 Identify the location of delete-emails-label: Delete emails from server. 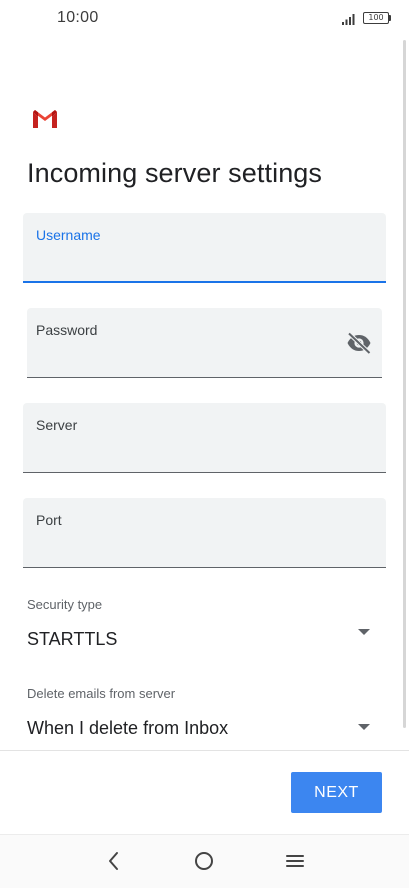
(101, 693).